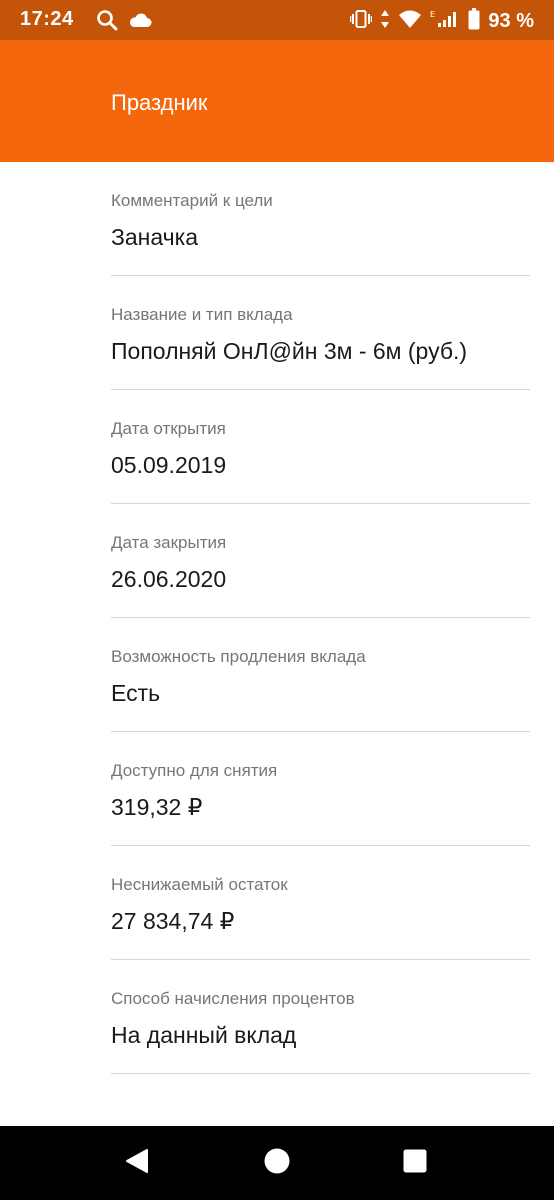 This screenshot has width=554, height=1200. I want to click on field-label: Название и тип вклада, so click(202, 314).